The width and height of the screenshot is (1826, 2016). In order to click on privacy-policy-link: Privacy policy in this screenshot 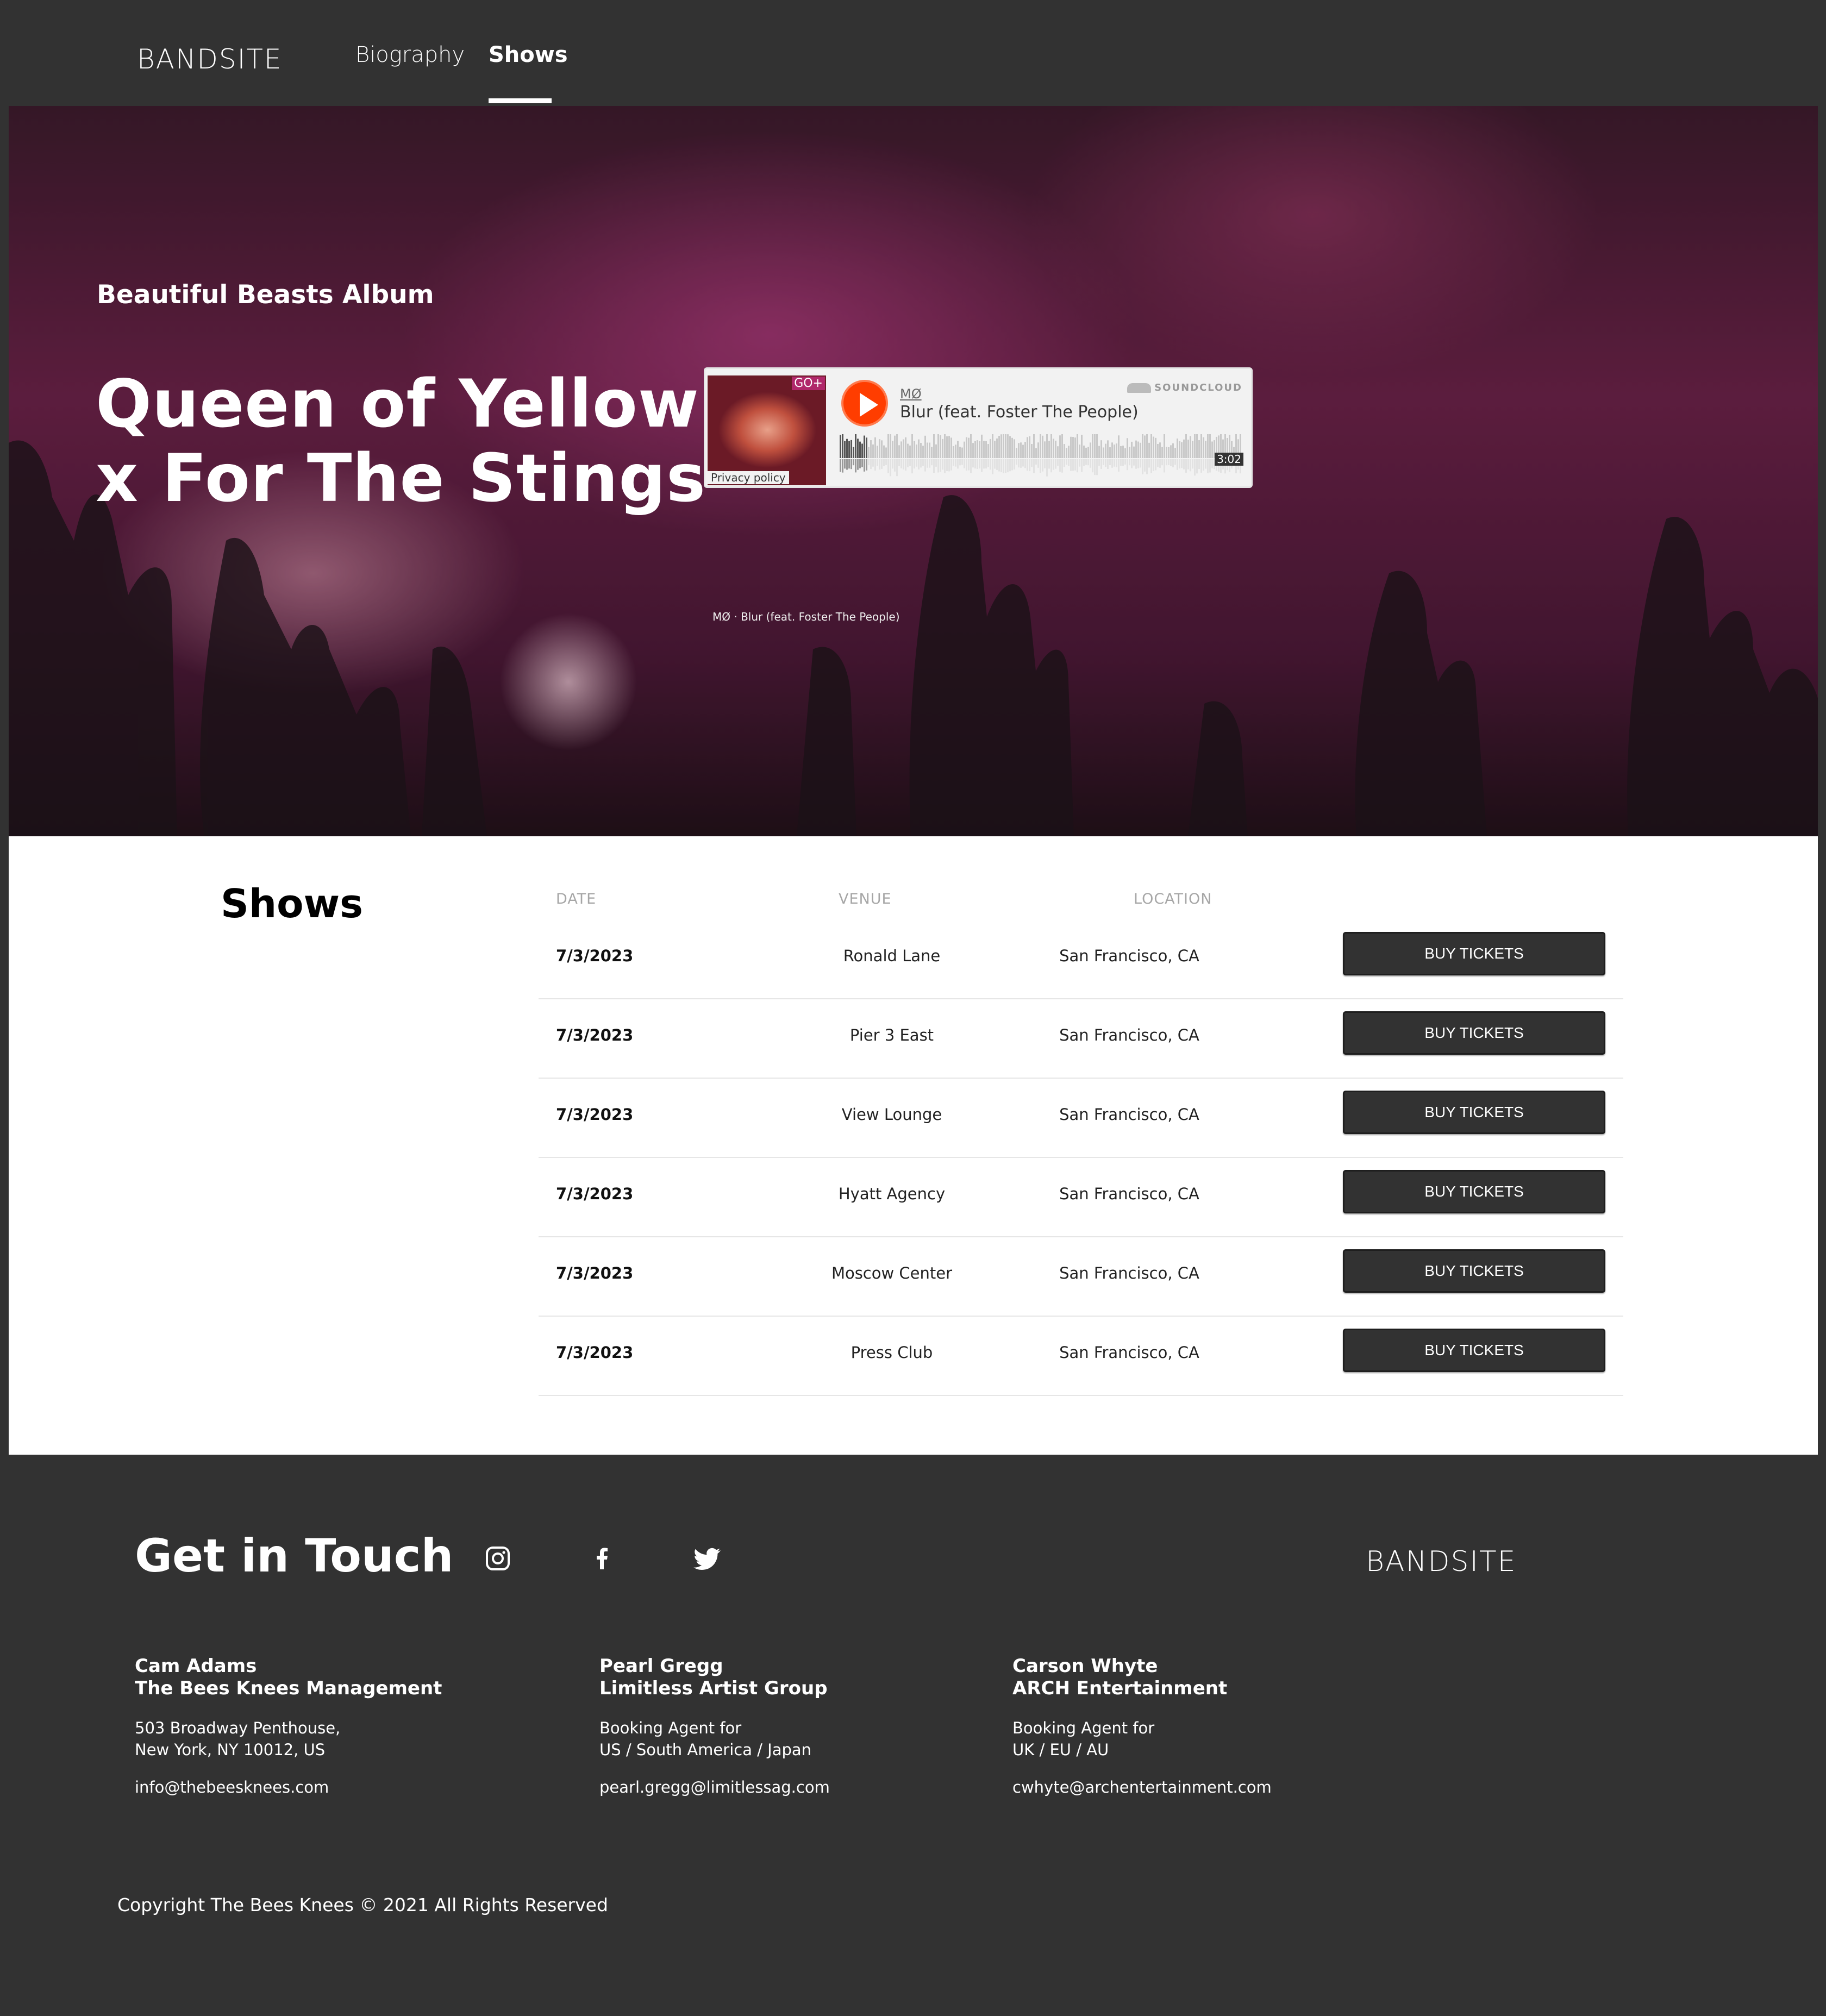, I will do `click(748, 477)`.